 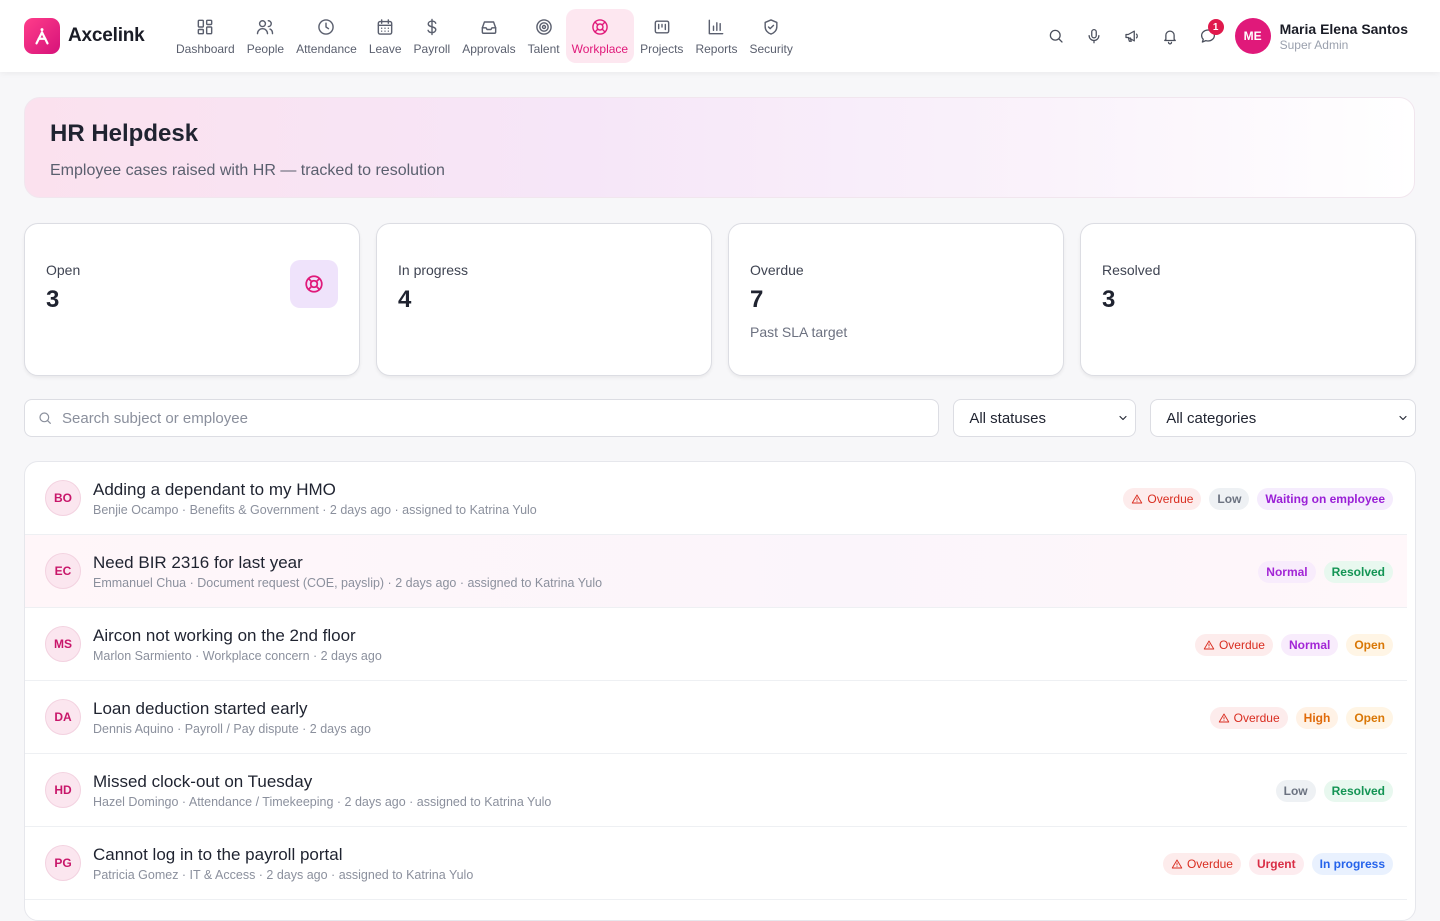 What do you see at coordinates (716, 36) in the screenshot?
I see `nav-item-reports: Reports` at bounding box center [716, 36].